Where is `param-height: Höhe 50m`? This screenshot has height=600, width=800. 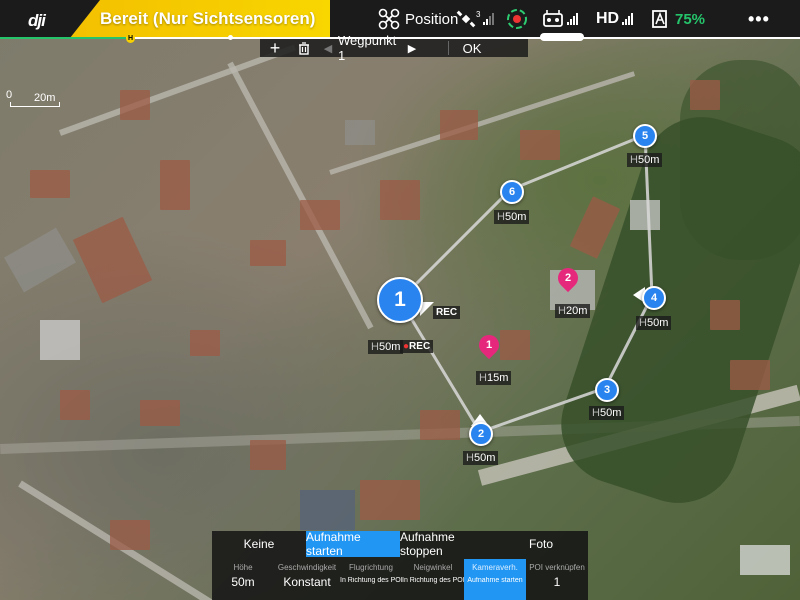 param-height: Höhe 50m is located at coordinates (243, 579).